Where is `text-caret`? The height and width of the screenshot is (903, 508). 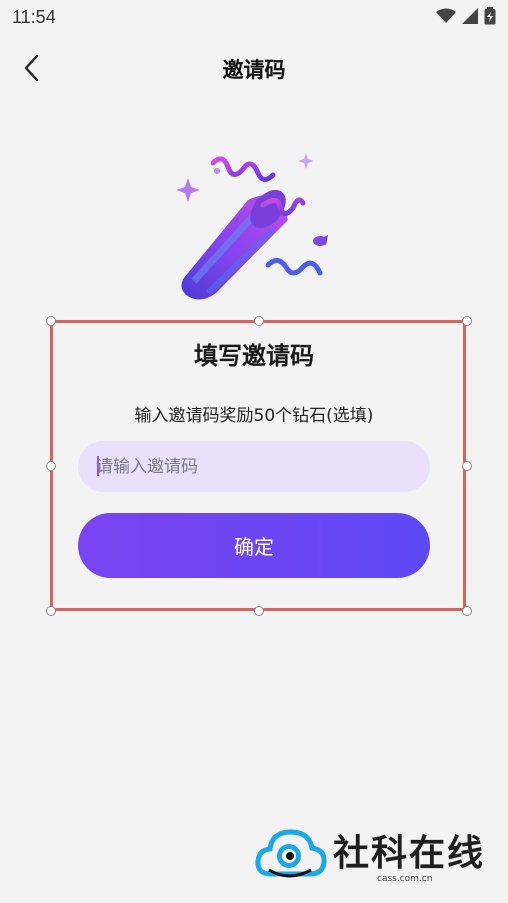
text-caret is located at coordinates (98, 466).